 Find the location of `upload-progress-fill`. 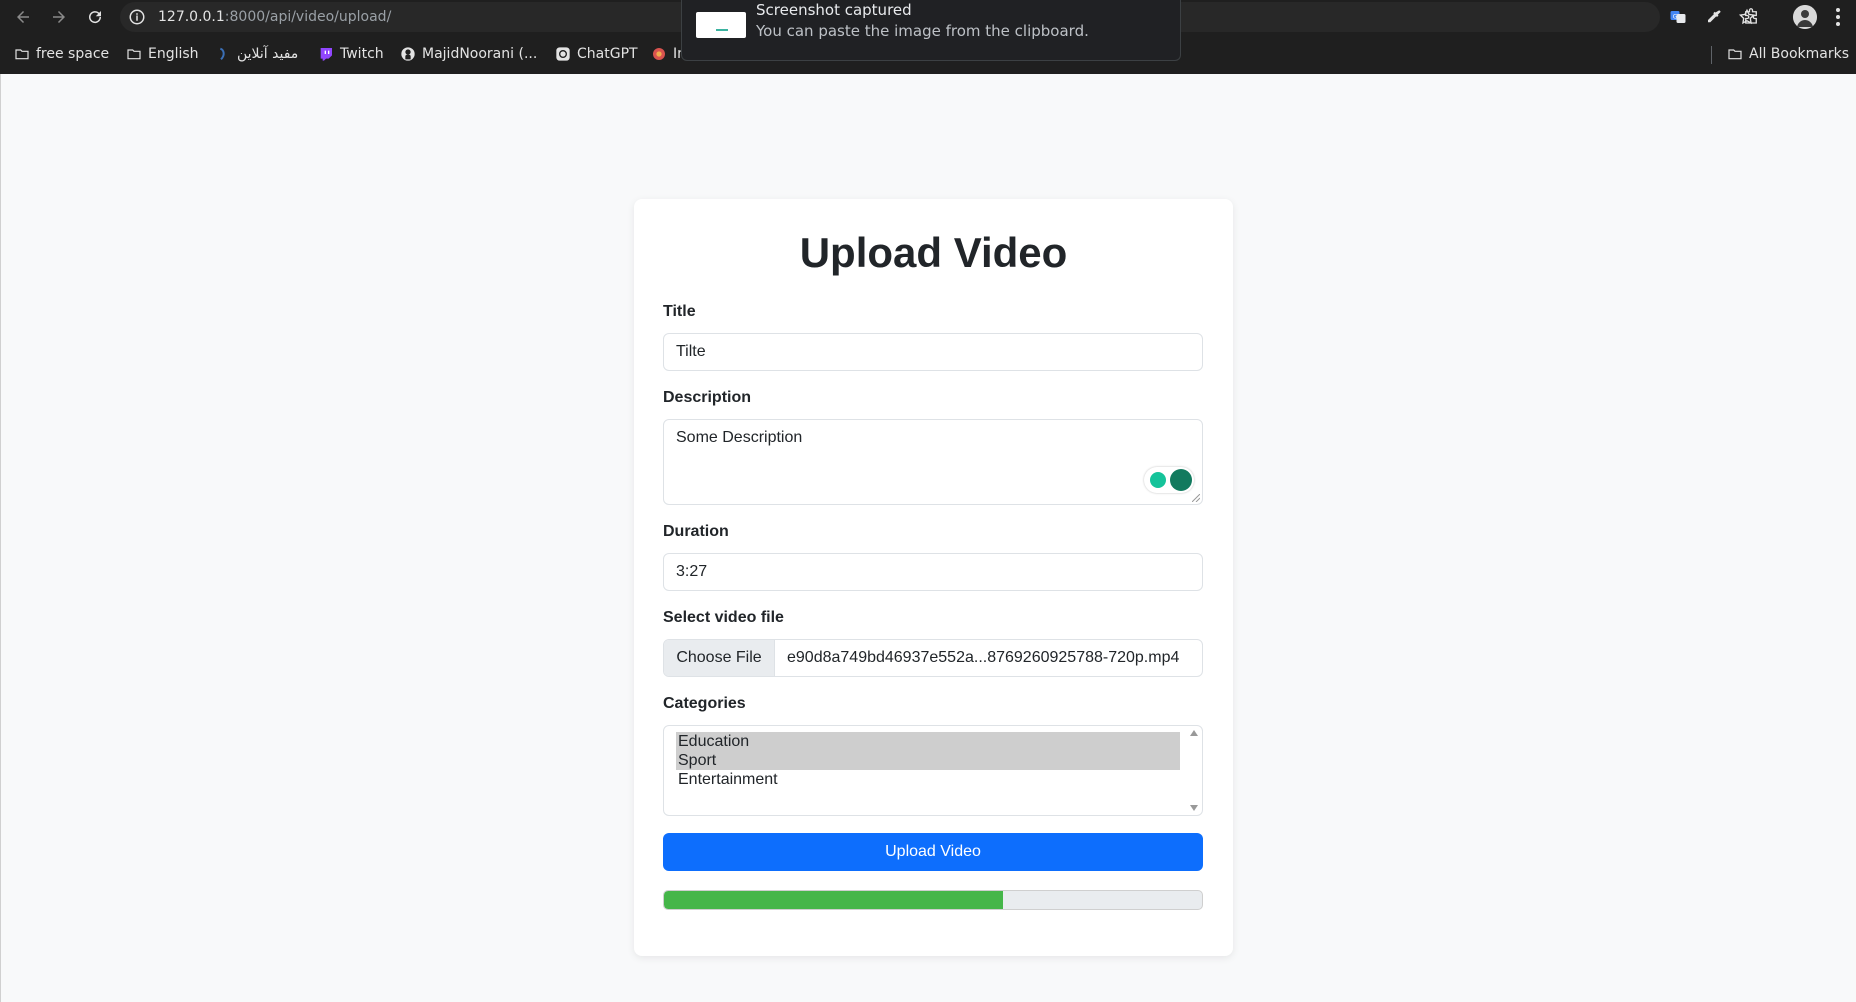

upload-progress-fill is located at coordinates (833, 900).